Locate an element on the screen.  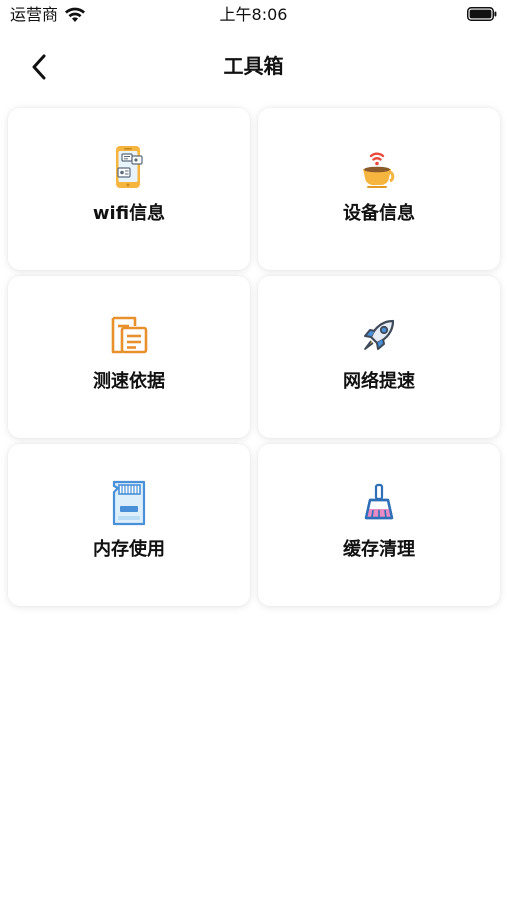
sd-card-icon is located at coordinates (129, 503).